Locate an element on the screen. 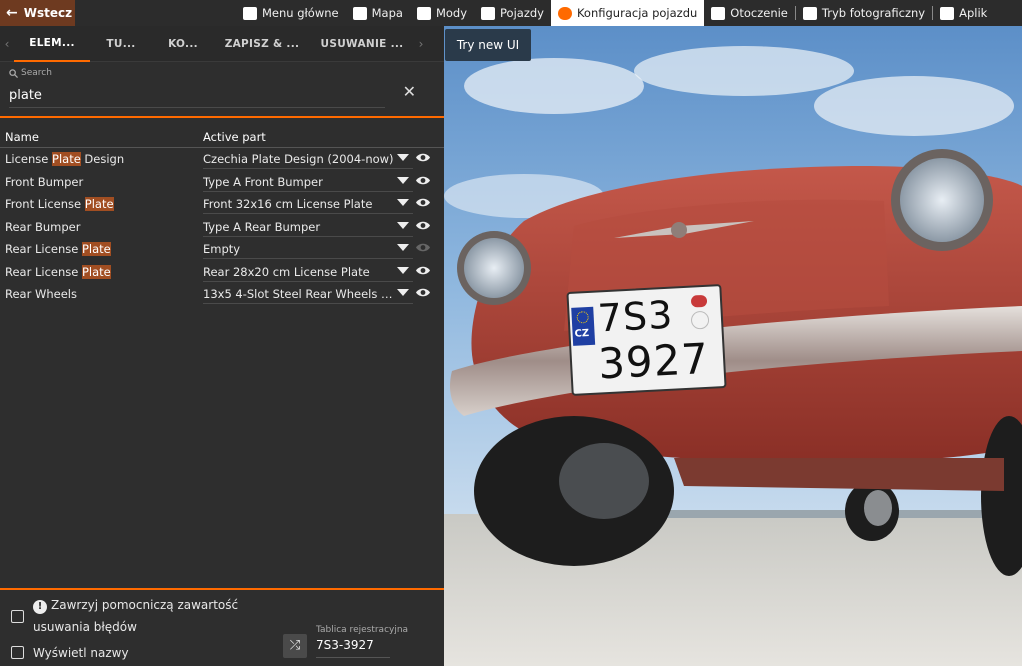 The width and height of the screenshot is (1022, 666). show-names-label: Wyświetl nazwy is located at coordinates (81, 653).